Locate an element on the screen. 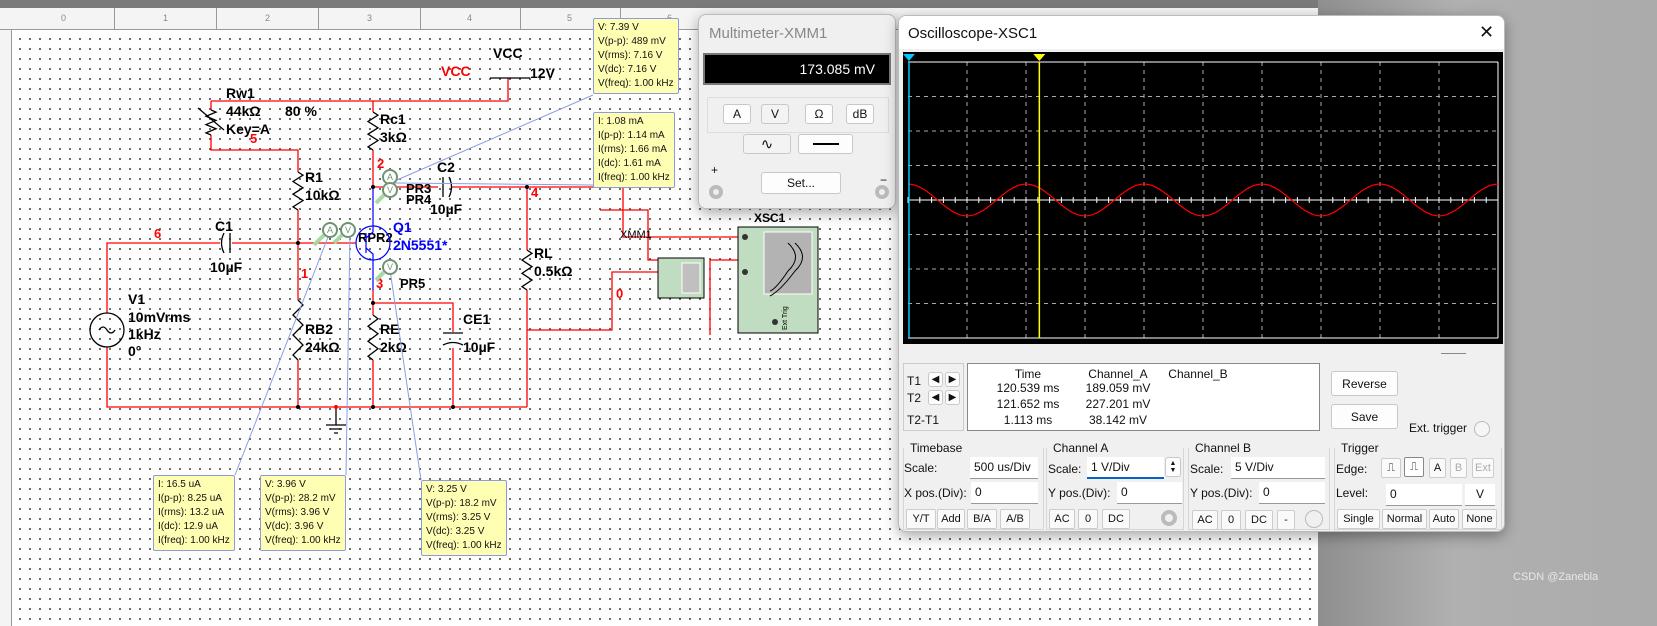 Image resolution: width=1657 pixels, height=626 pixels. probe-label: PR4 is located at coordinates (419, 199).